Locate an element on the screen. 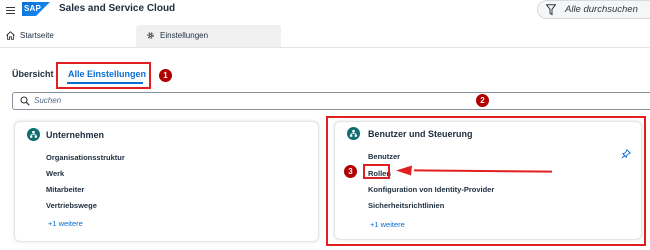 Image resolution: width=650 pixels, height=250 pixels. settings-search-input: Suchen is located at coordinates (331, 101).